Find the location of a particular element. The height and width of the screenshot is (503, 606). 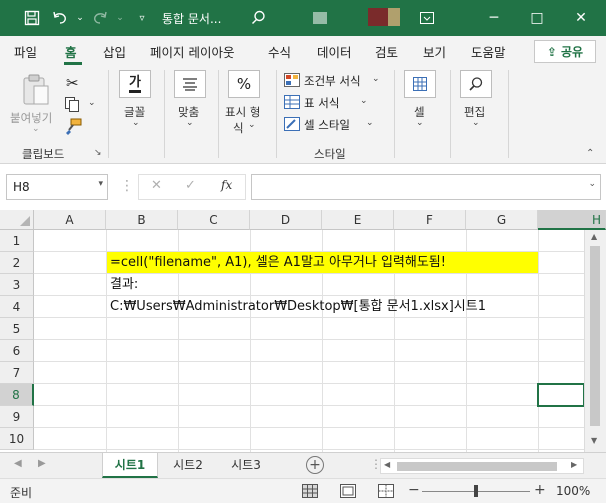

share-button: ⇪ 공유 is located at coordinates (565, 51).